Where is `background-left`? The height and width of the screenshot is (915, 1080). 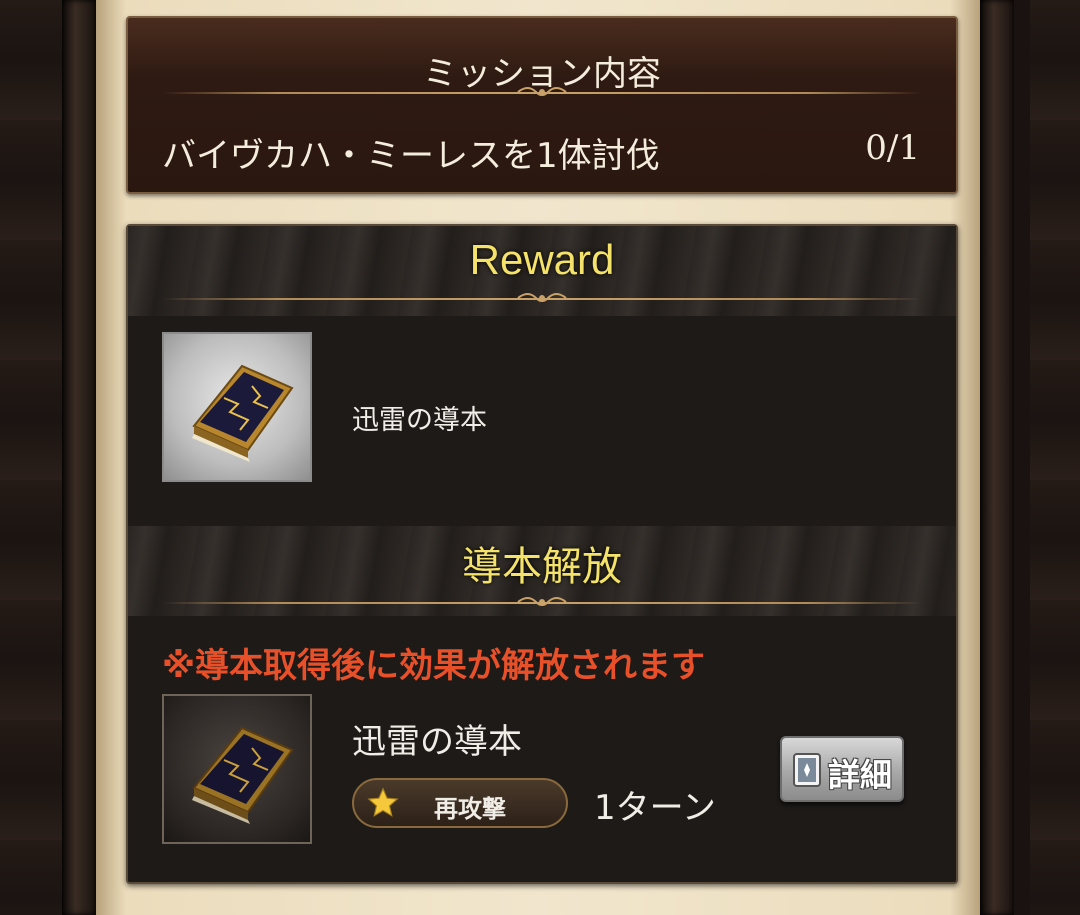
background-left is located at coordinates (35, 457).